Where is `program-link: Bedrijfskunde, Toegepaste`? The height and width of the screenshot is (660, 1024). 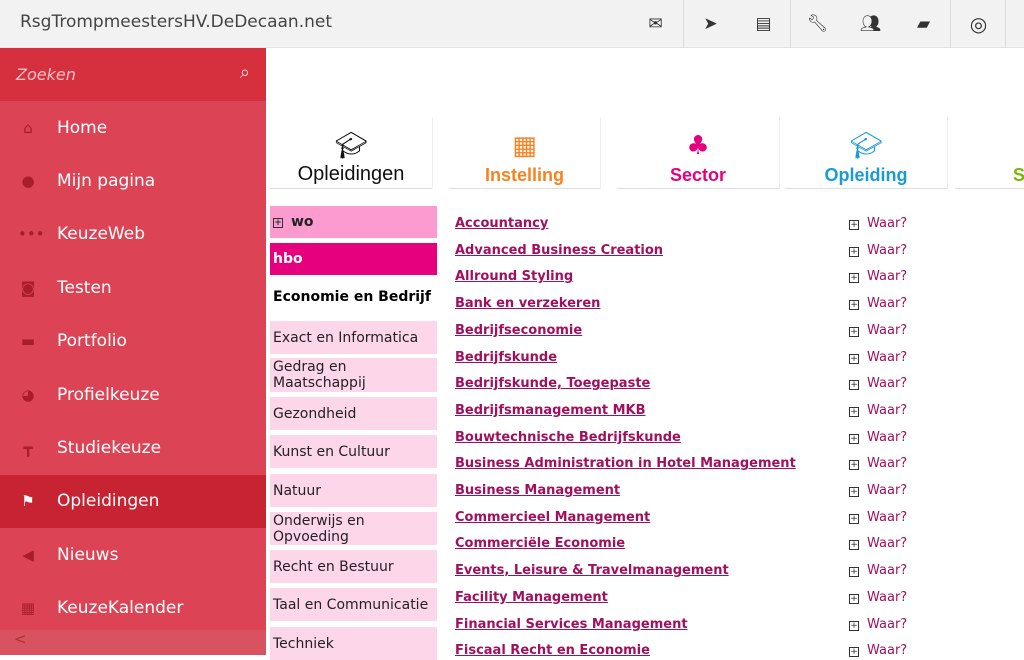 program-link: Bedrijfskunde, Toegepaste is located at coordinates (552, 383).